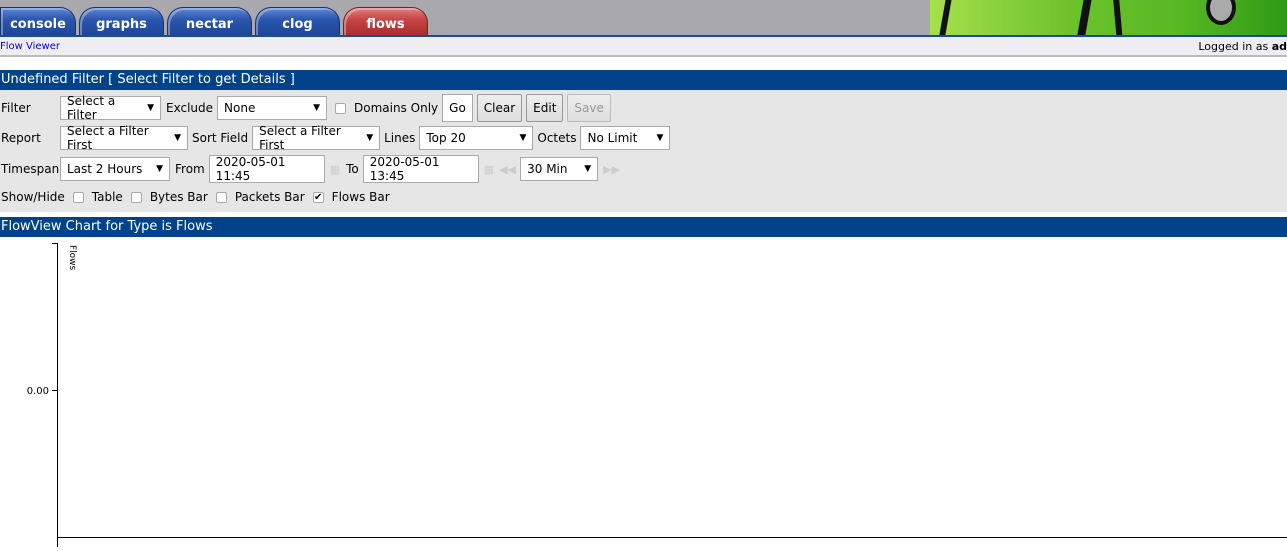  Describe the element at coordinates (107, 197) in the screenshot. I see `table-label: Table` at that location.